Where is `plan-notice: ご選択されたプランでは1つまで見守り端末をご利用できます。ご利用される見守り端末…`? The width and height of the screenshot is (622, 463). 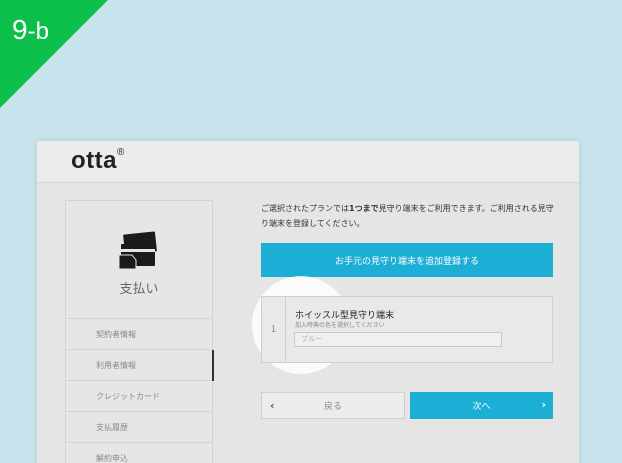 plan-notice: ご選択されたプランでは1つまで見守り端末をご利用できます。ご利用される見守り端末… is located at coordinates (407, 216).